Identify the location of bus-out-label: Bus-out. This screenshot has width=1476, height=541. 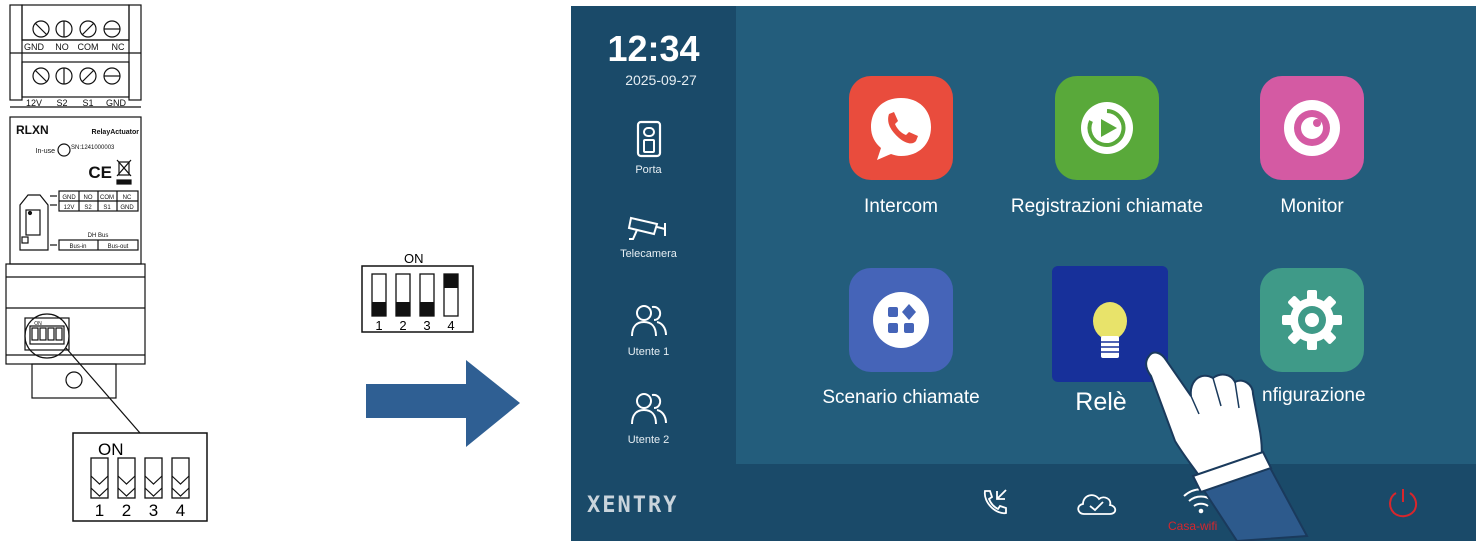
(118, 247).